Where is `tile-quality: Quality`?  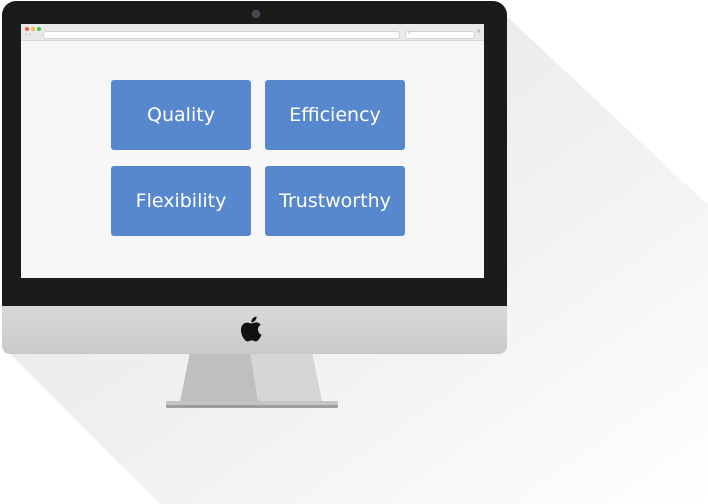 tile-quality: Quality is located at coordinates (181, 115).